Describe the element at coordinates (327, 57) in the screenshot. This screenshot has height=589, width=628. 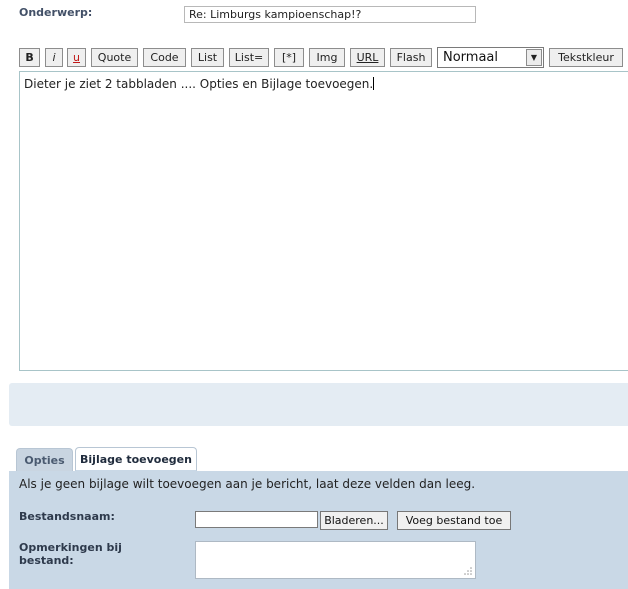
I see `img-button: Img` at that location.